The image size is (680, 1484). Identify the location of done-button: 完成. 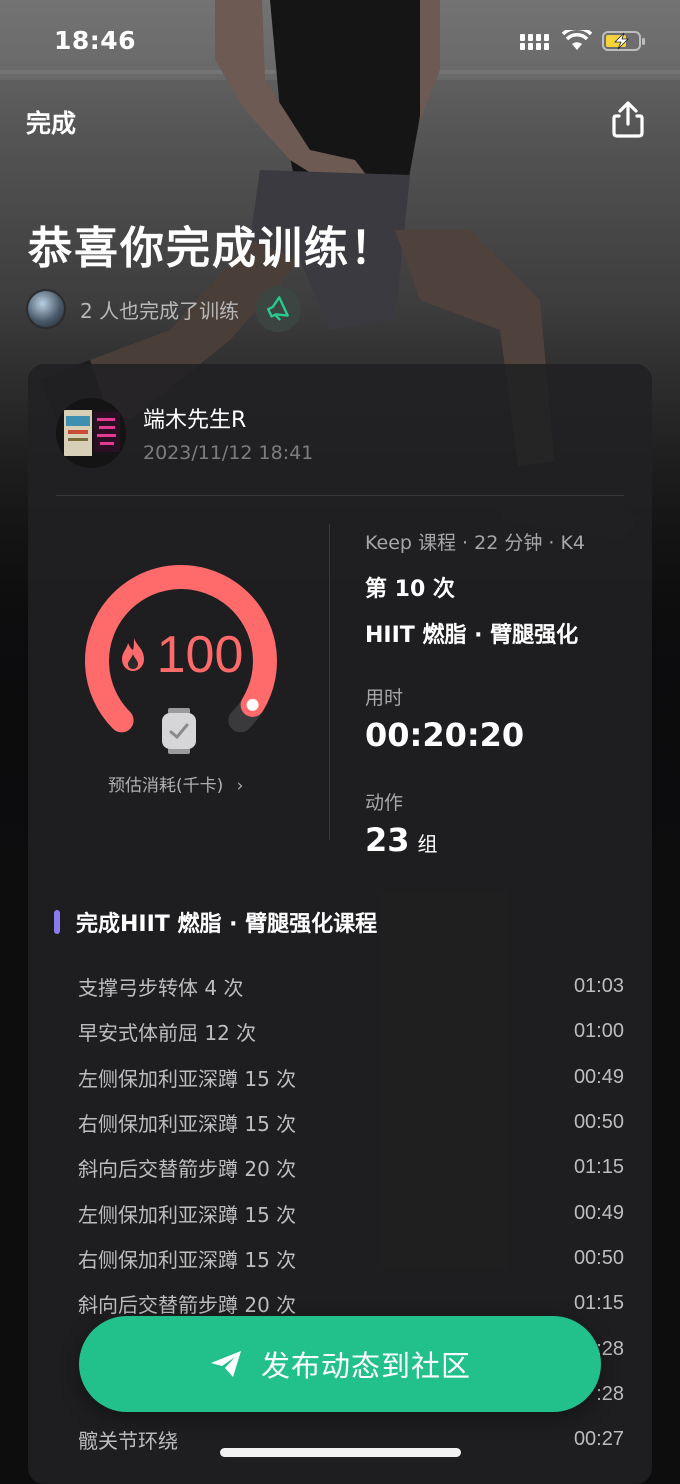
(51, 122).